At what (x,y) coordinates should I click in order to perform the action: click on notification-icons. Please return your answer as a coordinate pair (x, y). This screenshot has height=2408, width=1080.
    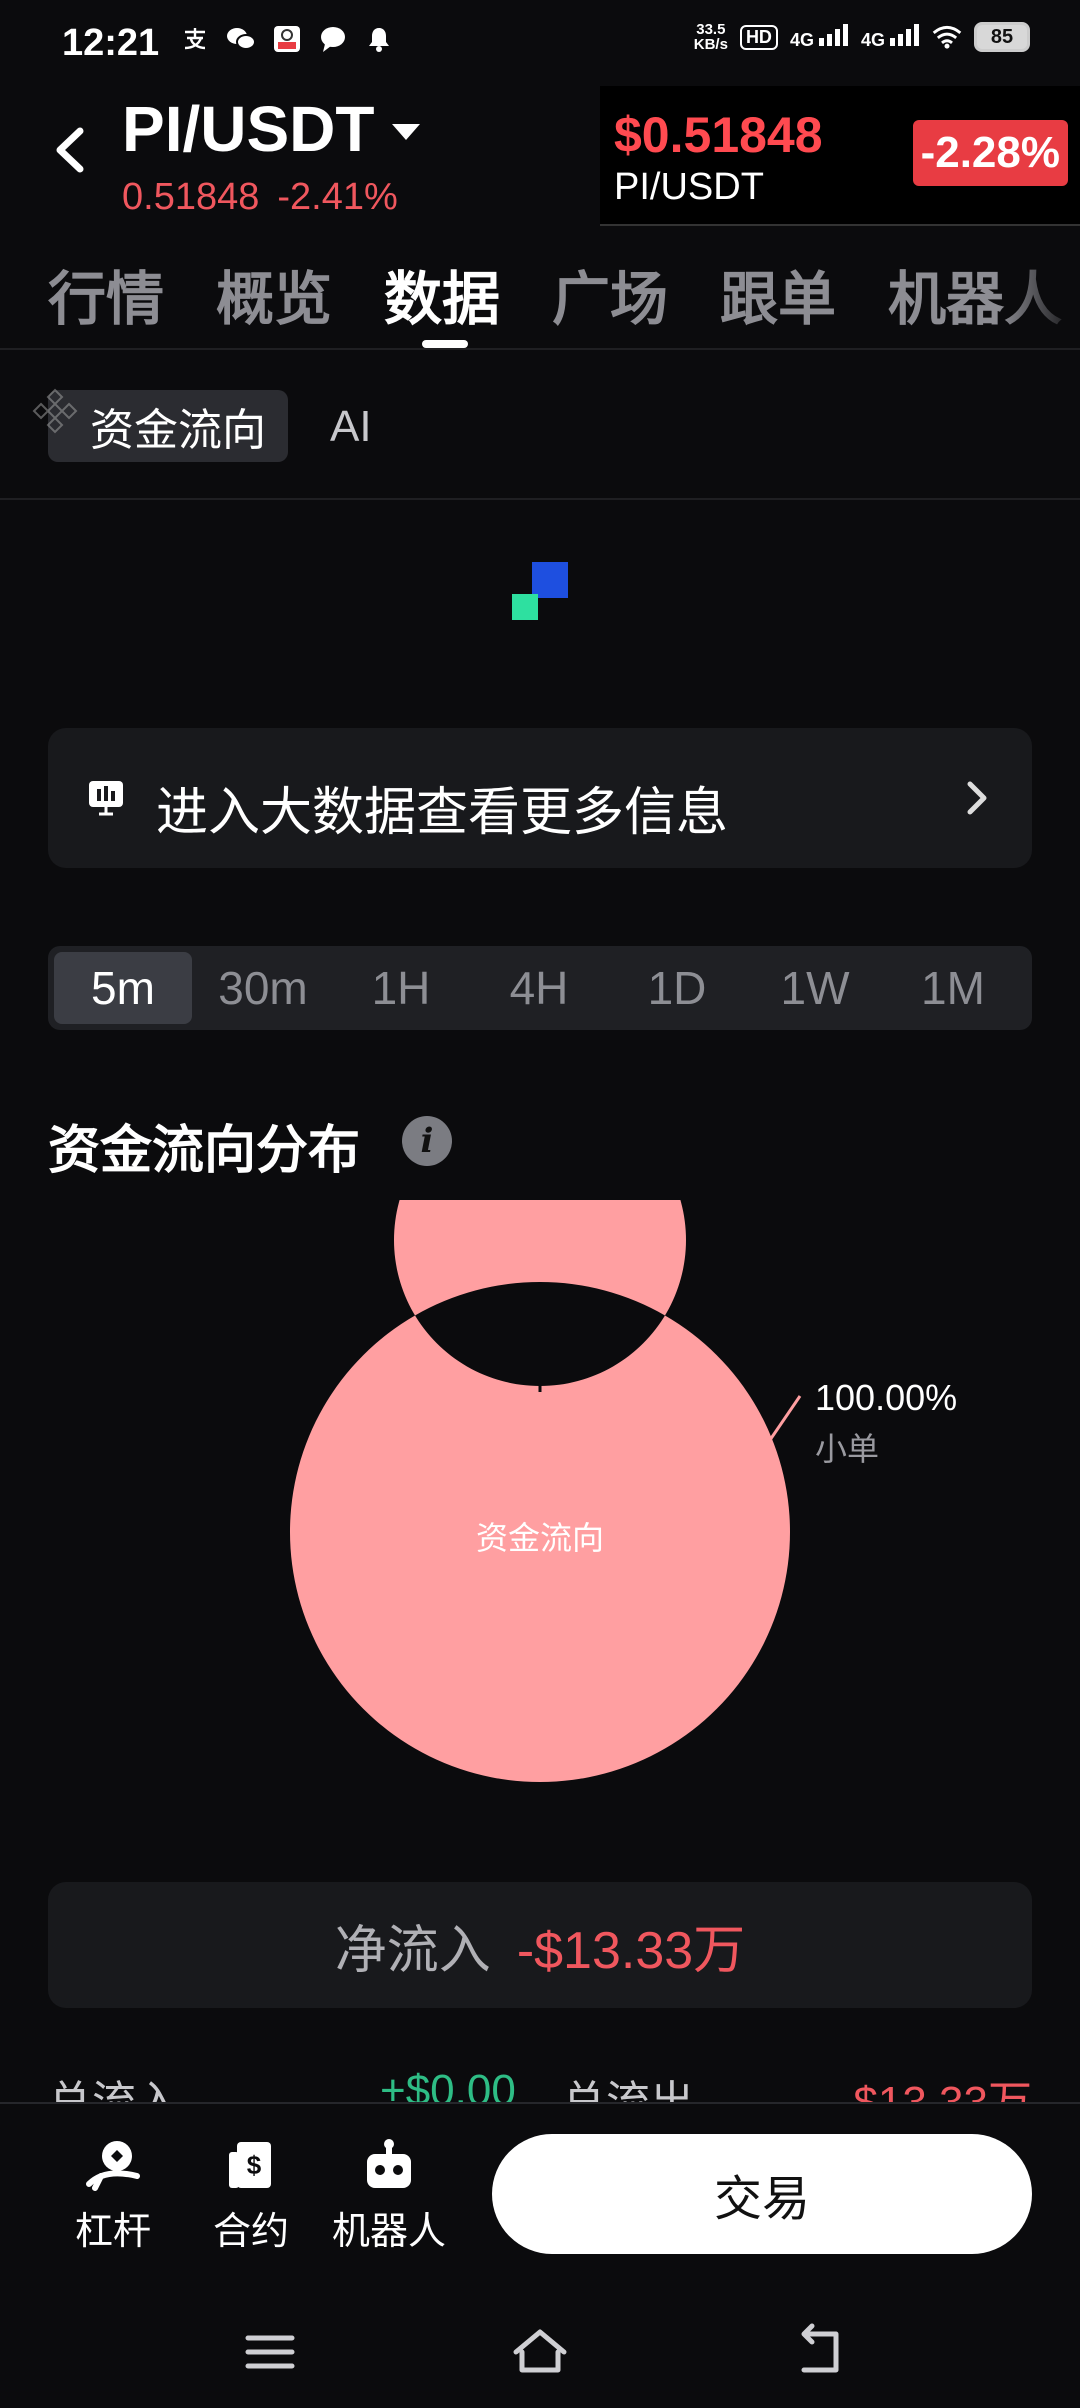
    Looking at the image, I should click on (287, 39).